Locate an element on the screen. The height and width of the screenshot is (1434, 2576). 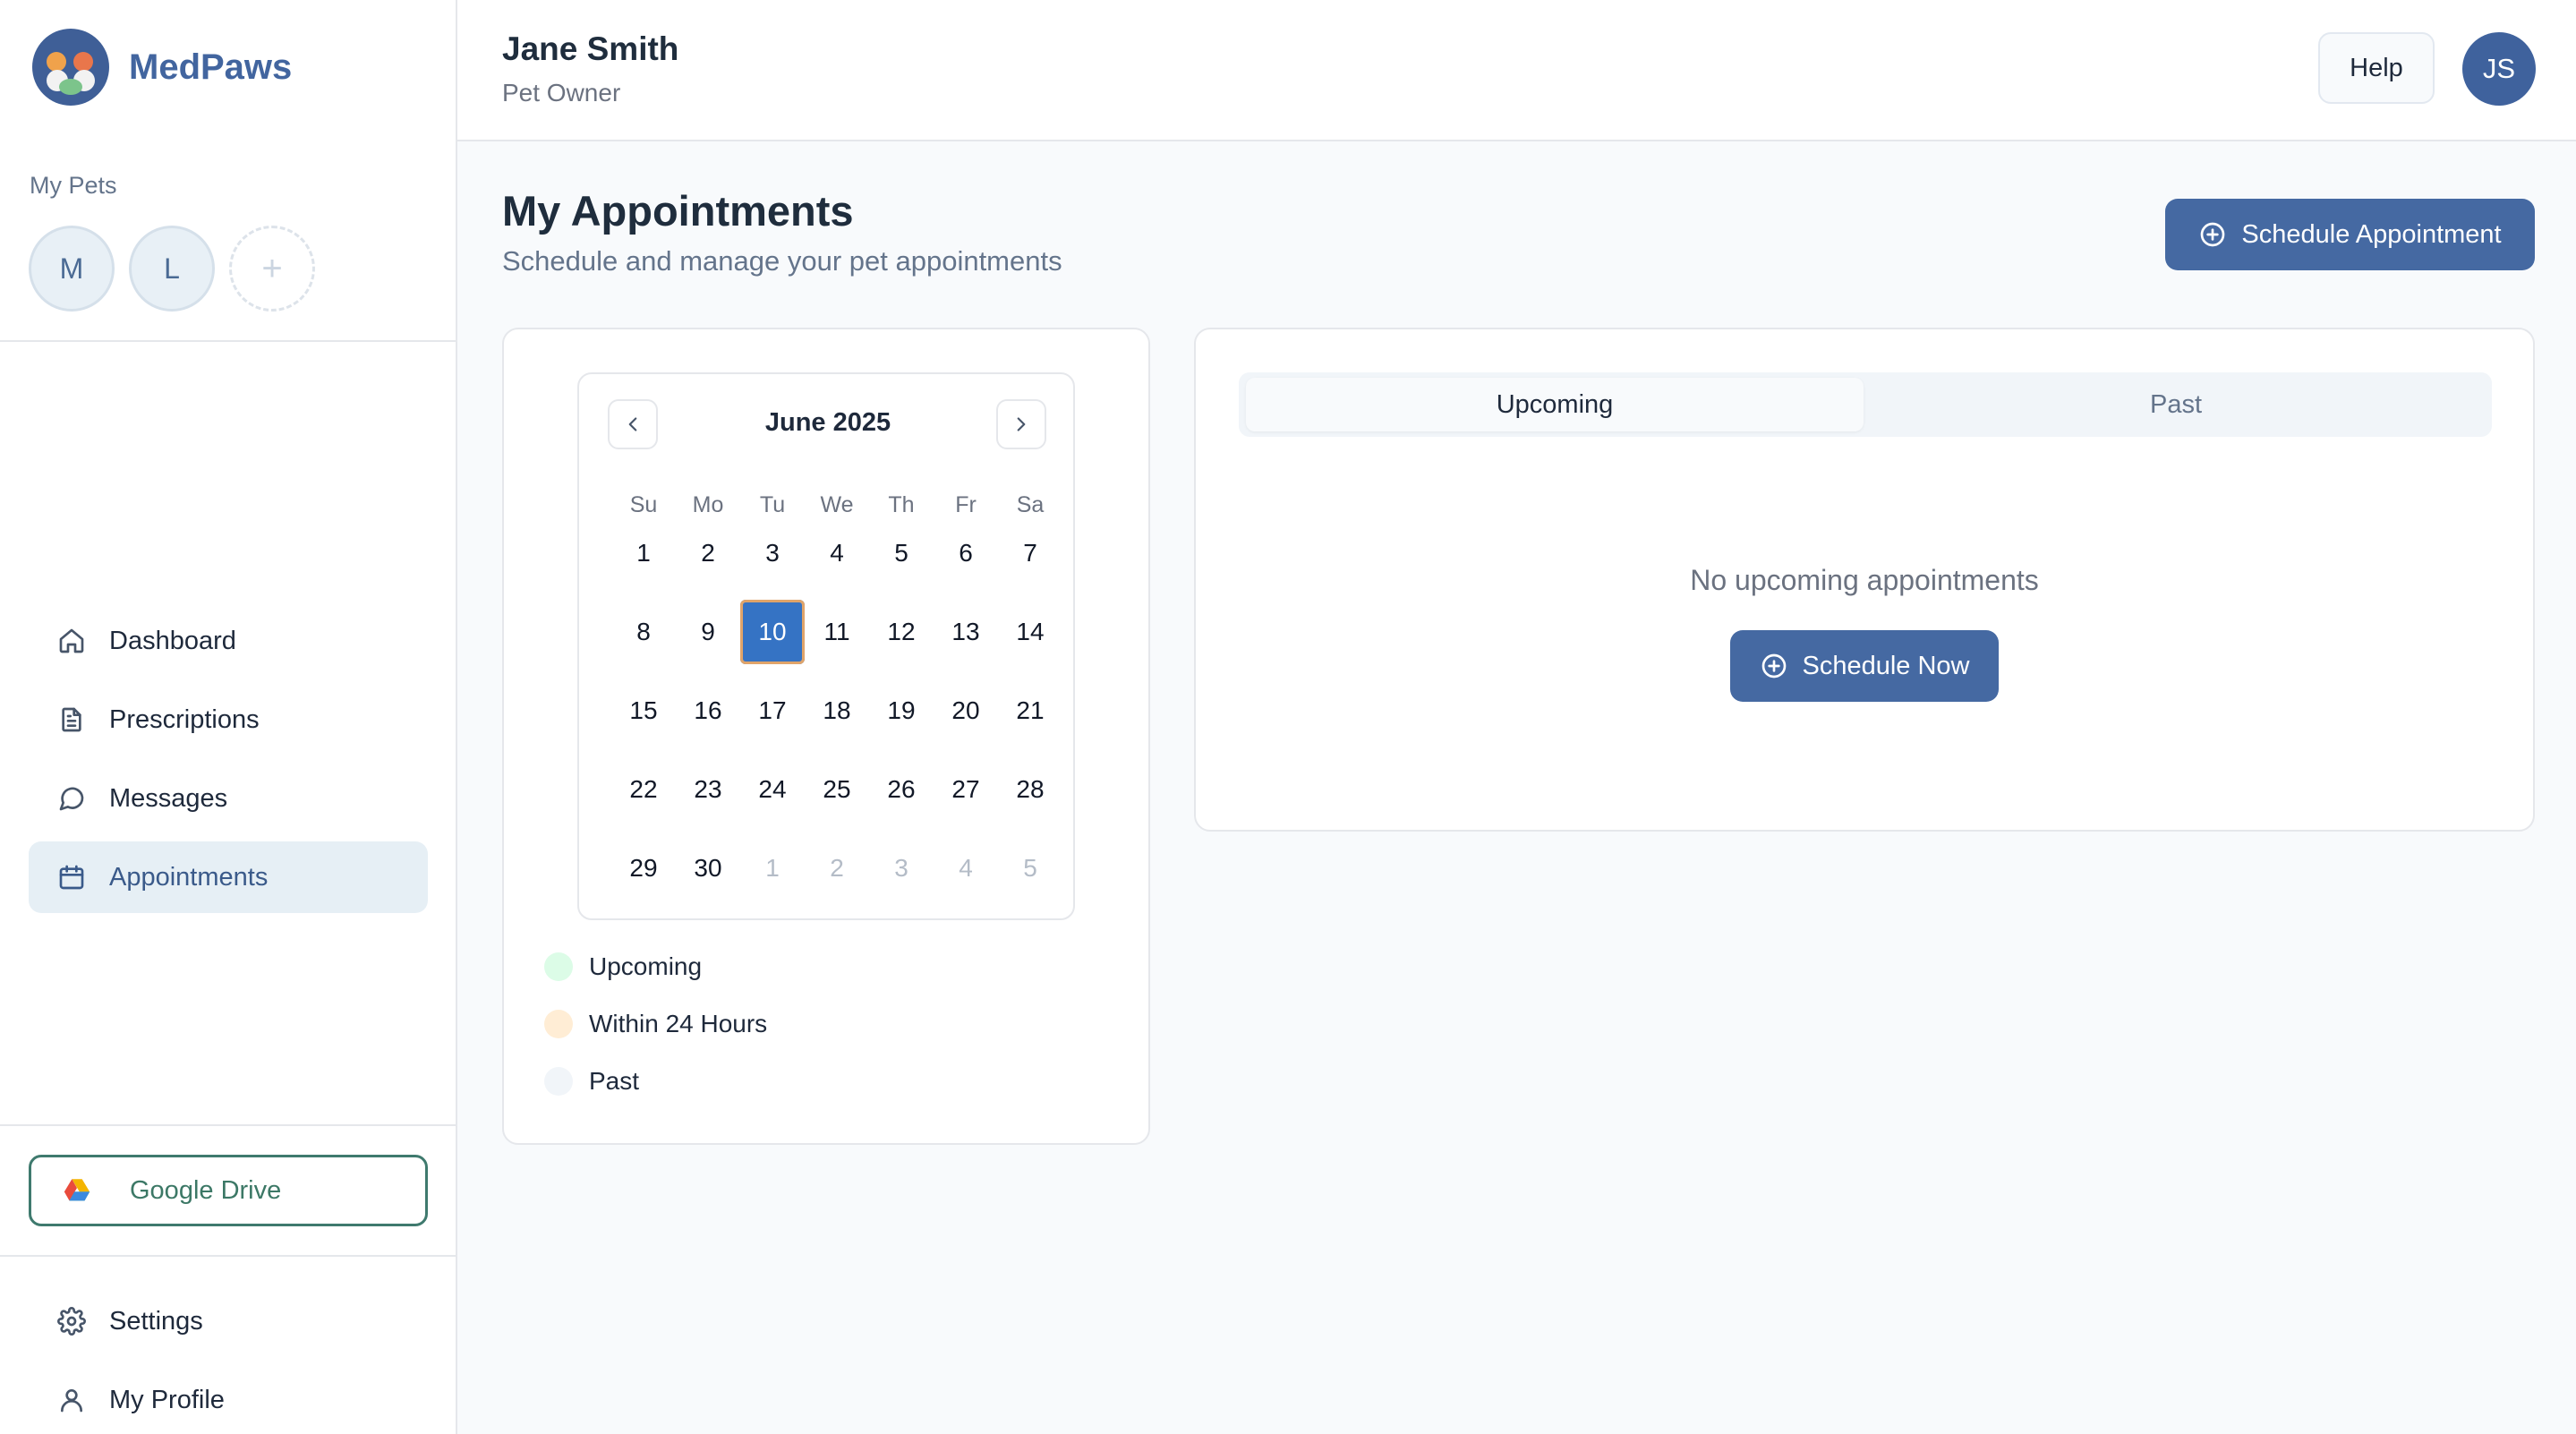
sidebar-item-label: Prescriptions is located at coordinates (184, 719).